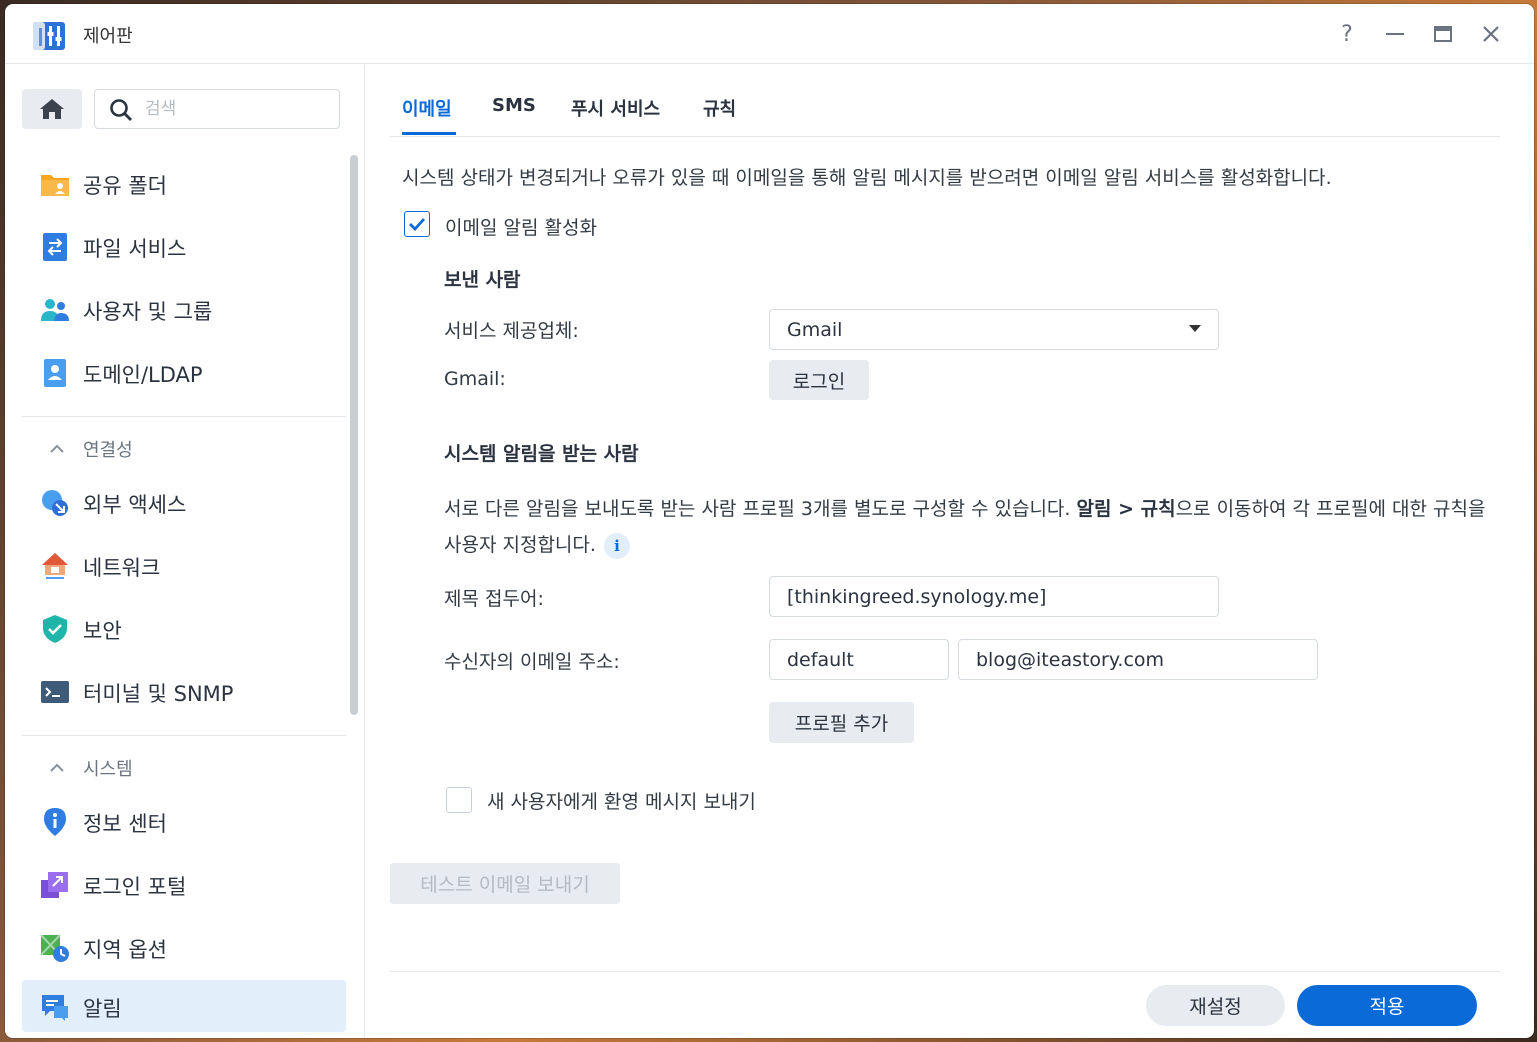 Image resolution: width=1537 pixels, height=1042 pixels. I want to click on info-link-notification: 알림, so click(1094, 509).